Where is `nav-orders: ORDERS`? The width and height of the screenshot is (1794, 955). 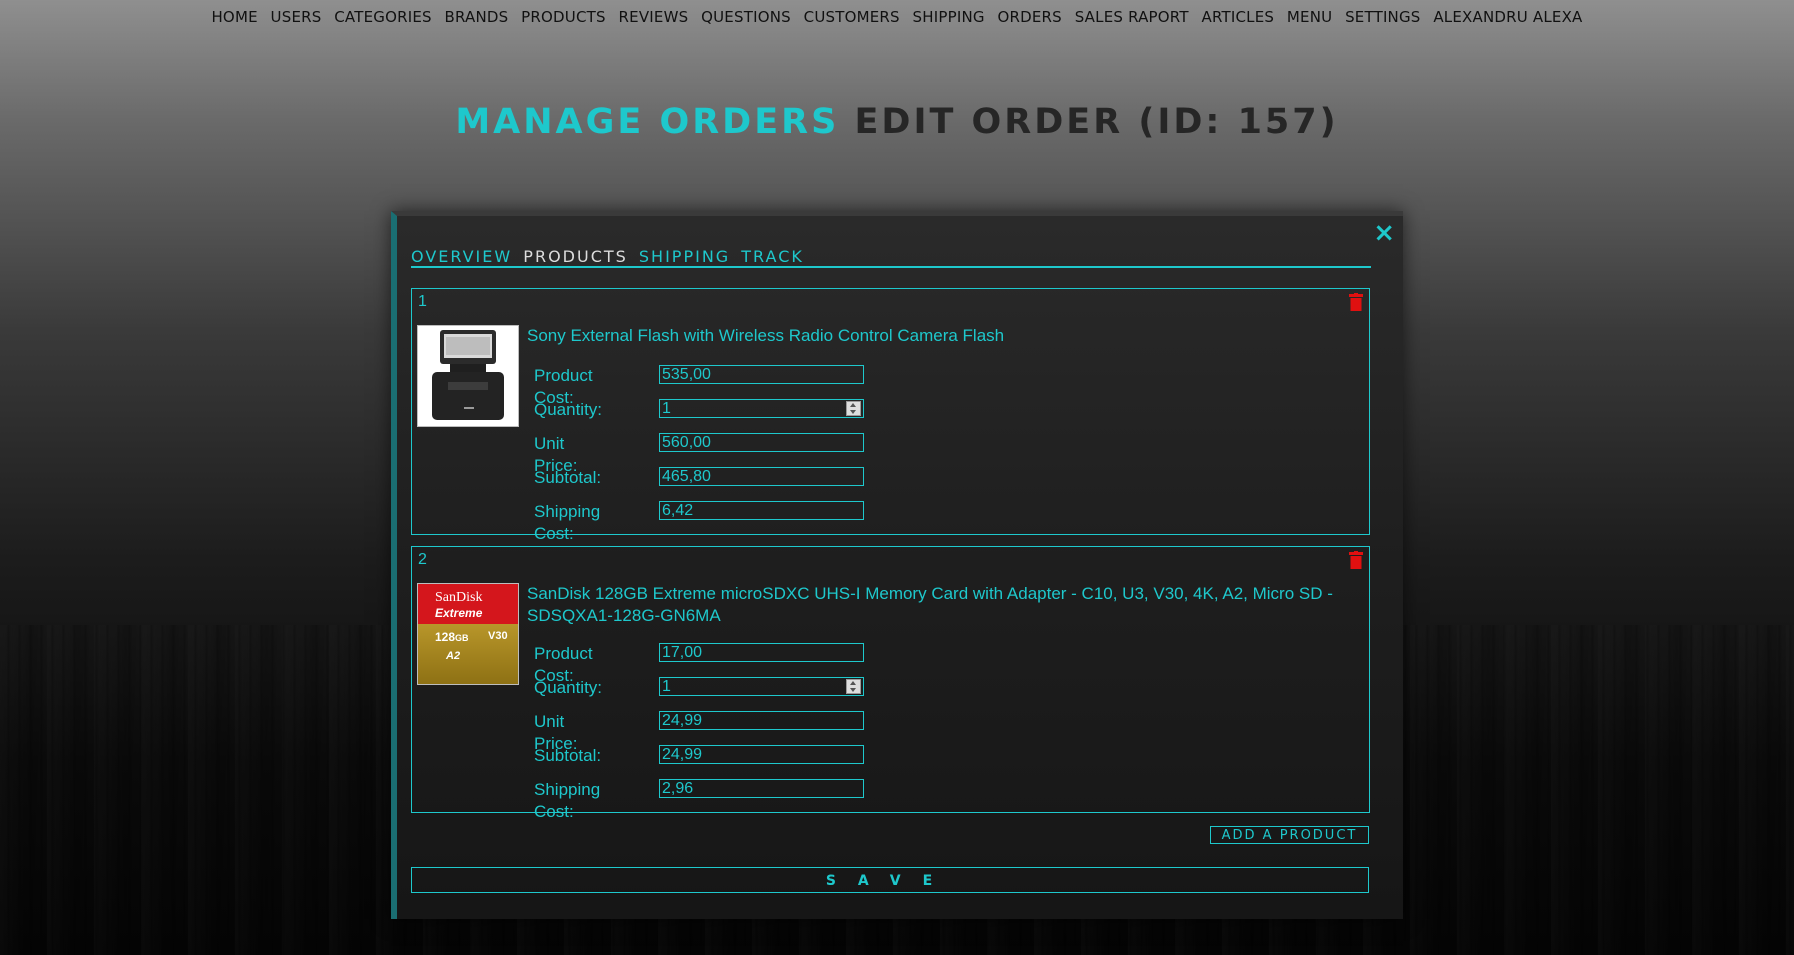
nav-orders: ORDERS is located at coordinates (1030, 17).